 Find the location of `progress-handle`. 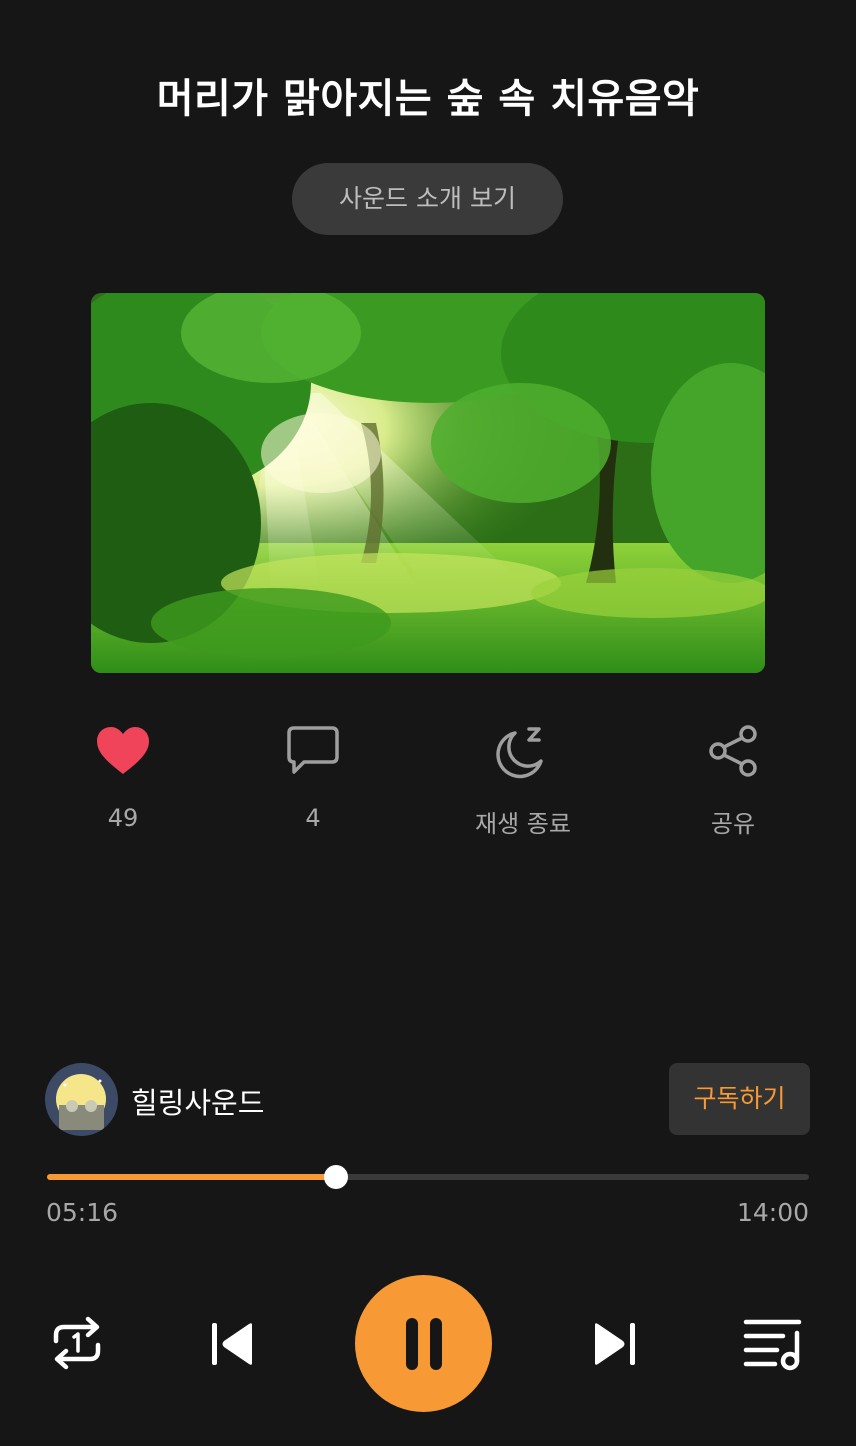

progress-handle is located at coordinates (335, 1177).